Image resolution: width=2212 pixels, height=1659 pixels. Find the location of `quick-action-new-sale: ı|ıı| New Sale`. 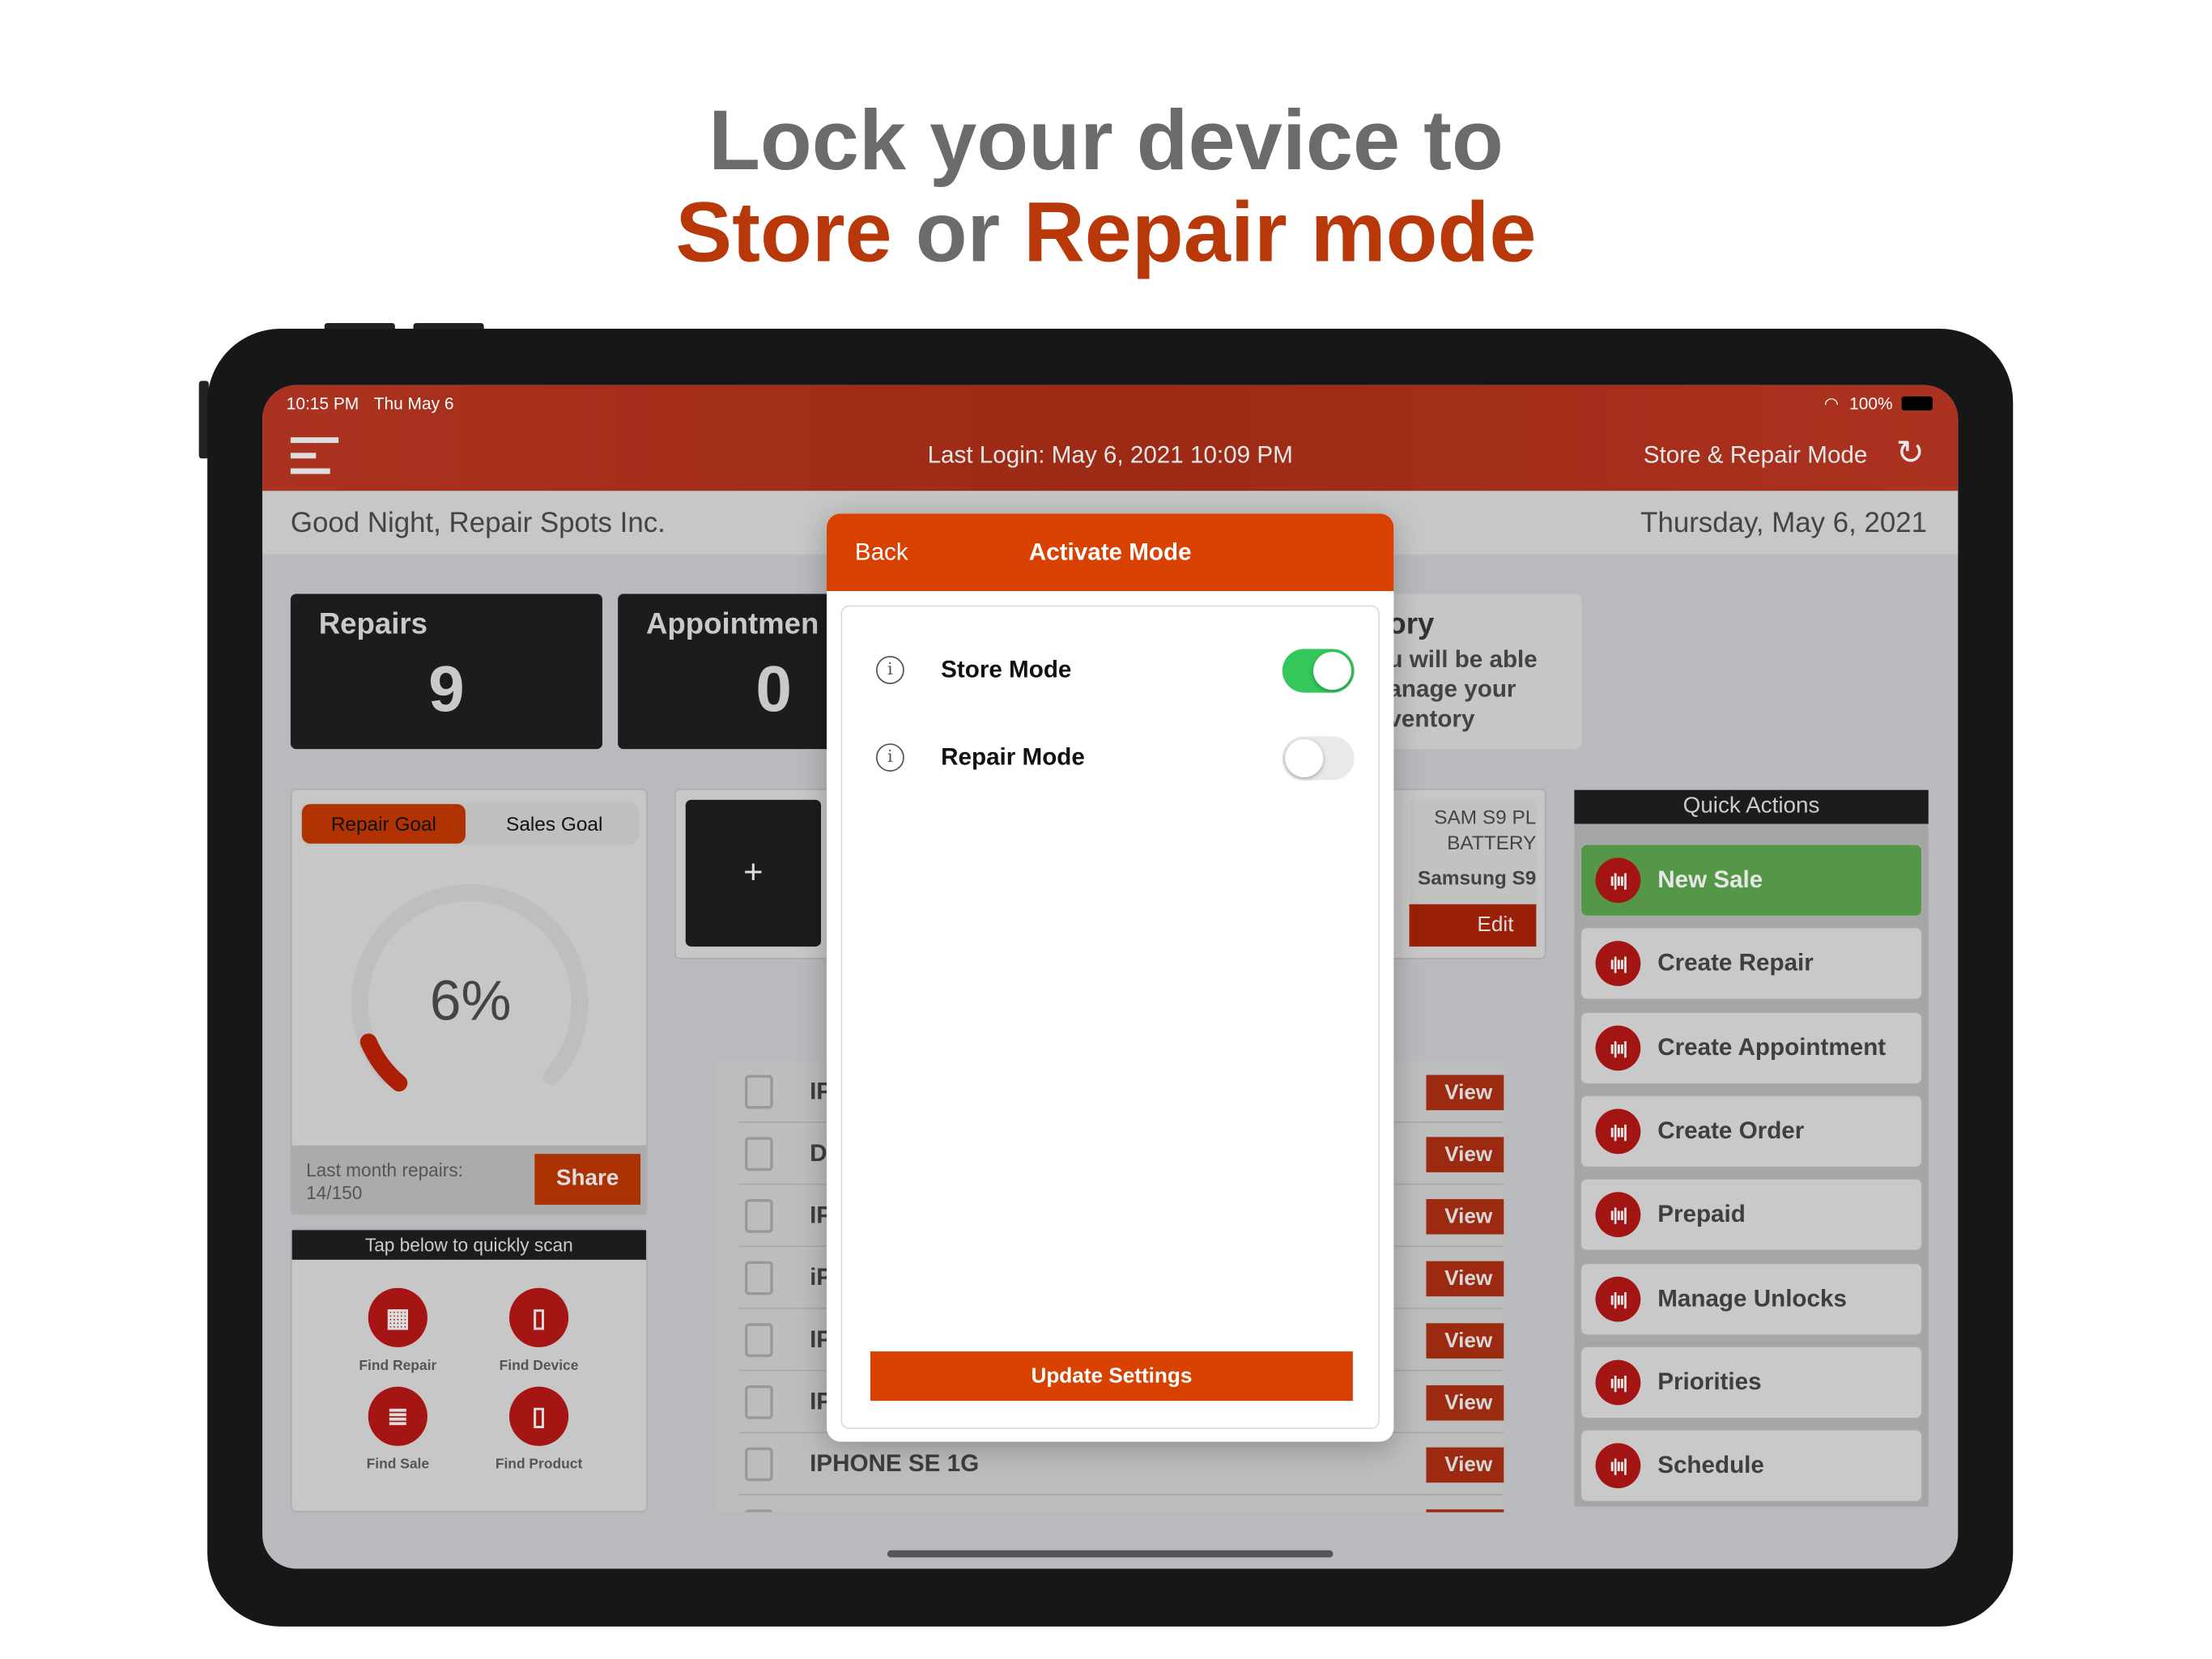

quick-action-new-sale: ı|ıı| New Sale is located at coordinates (1752, 880).